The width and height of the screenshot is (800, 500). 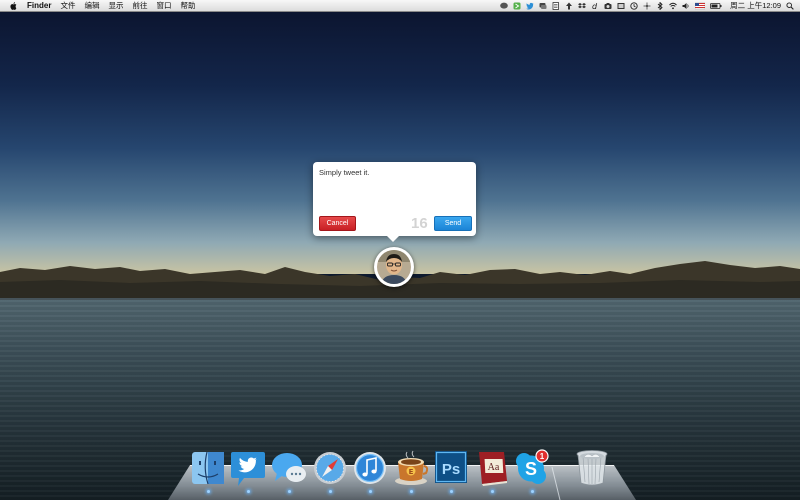 What do you see at coordinates (337, 223) in the screenshot?
I see `cancel-button: Cancel` at bounding box center [337, 223].